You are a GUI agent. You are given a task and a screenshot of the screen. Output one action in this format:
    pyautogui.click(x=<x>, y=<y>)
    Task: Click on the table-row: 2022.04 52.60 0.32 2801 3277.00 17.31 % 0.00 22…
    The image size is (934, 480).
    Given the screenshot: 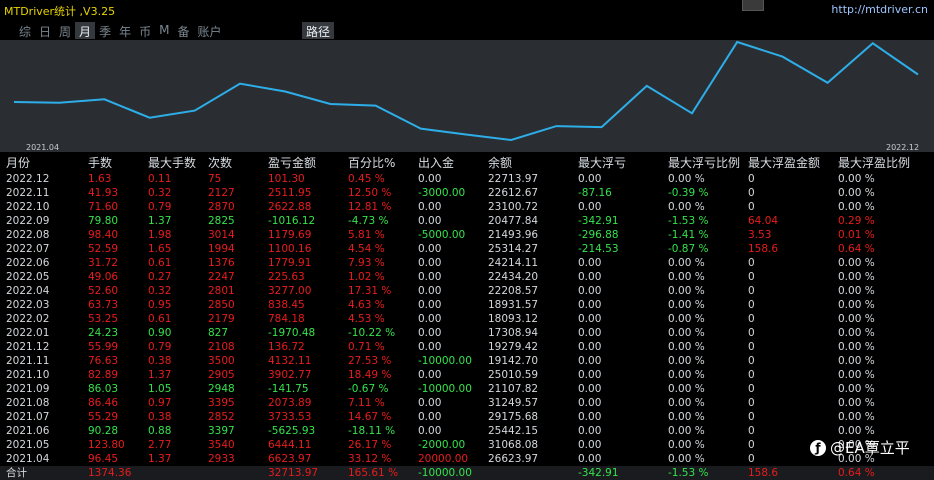 What is the action you would take?
    pyautogui.click(x=467, y=291)
    